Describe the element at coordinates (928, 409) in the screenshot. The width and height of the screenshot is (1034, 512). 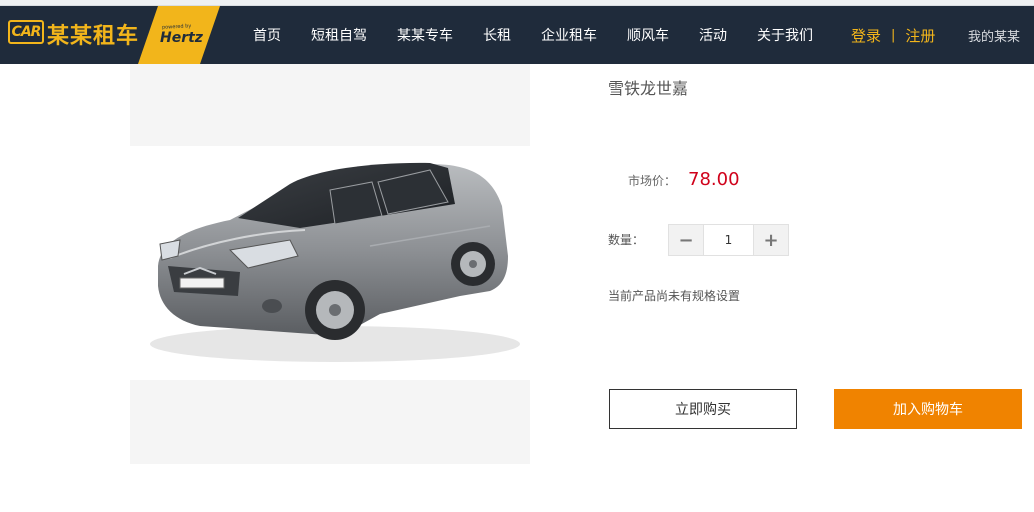
I see `add-to-cart-button: 加入购物车` at that location.